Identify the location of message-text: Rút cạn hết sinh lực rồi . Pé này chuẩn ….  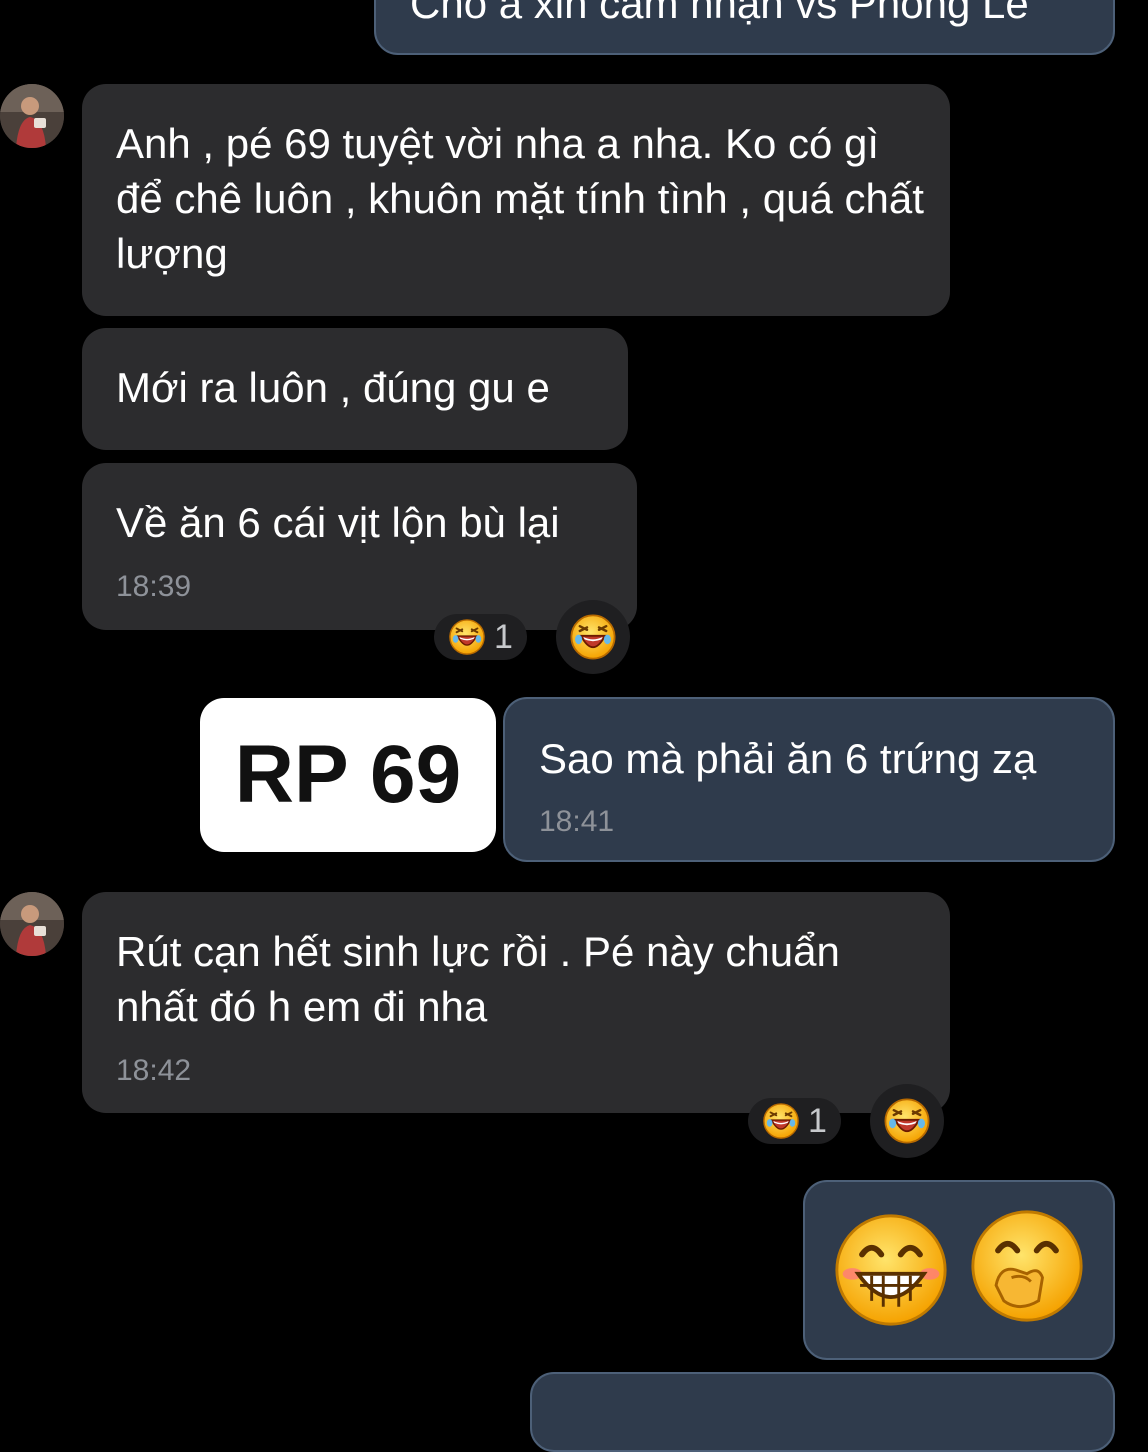
(478, 979).